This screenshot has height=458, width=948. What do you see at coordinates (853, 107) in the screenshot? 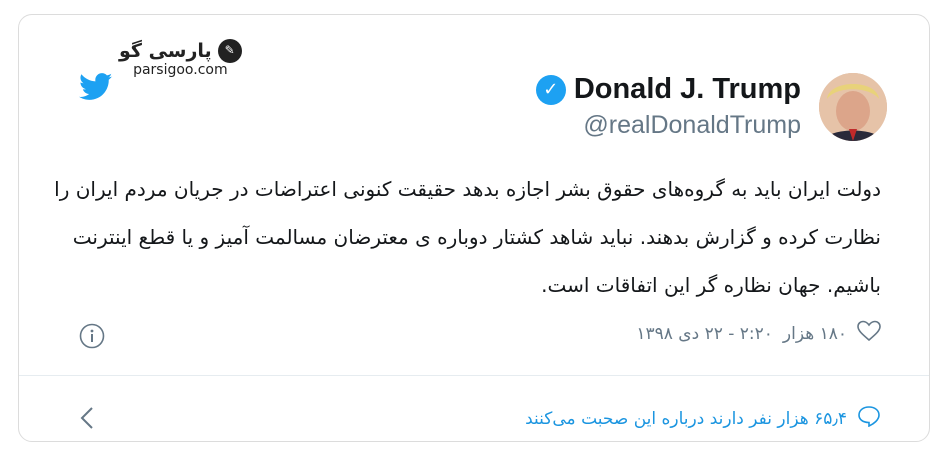
I see `avatar` at bounding box center [853, 107].